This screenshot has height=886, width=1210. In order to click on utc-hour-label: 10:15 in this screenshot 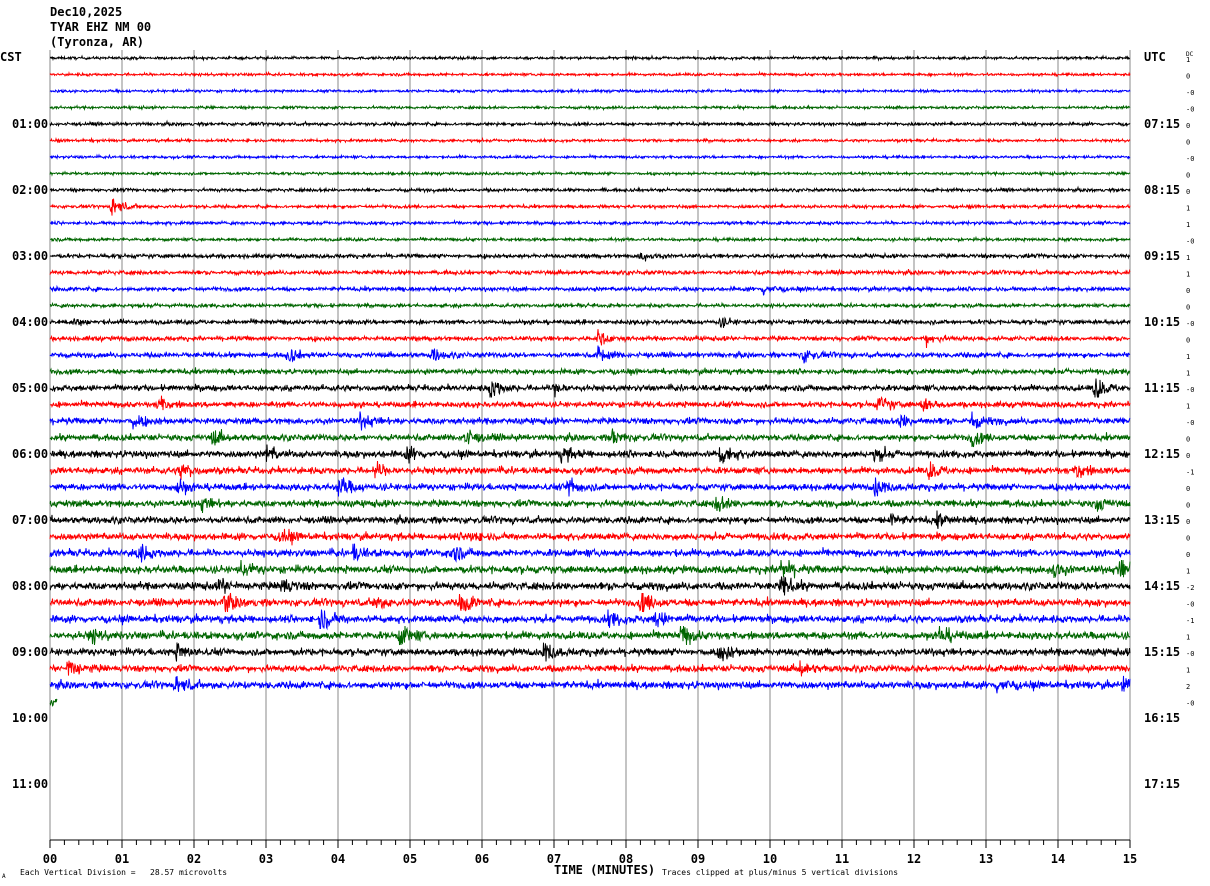, I will do `click(1162, 322)`.